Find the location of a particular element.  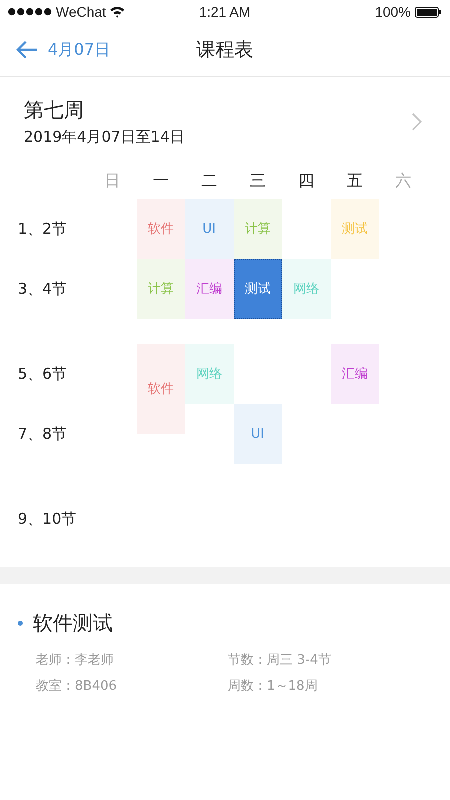

bullet-dot is located at coordinates (20, 623).